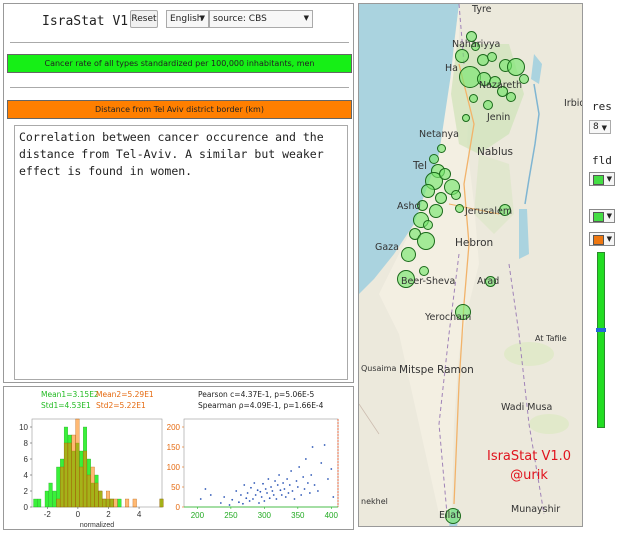  Describe the element at coordinates (501, 85) in the screenshot. I see `map-label-nazareth: Nazareth` at that location.